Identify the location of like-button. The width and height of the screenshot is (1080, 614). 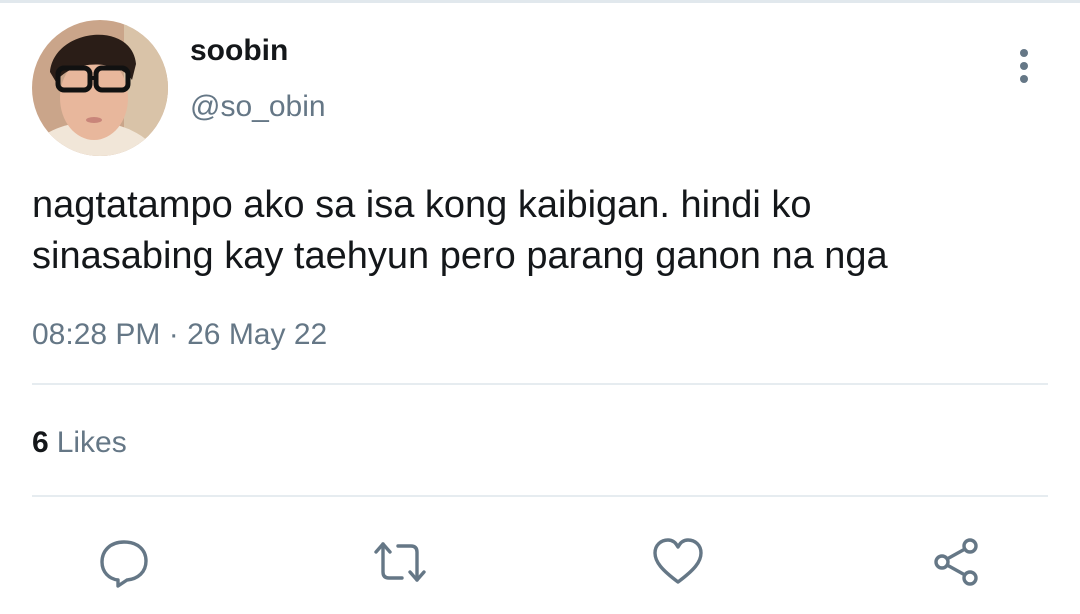
(678, 562).